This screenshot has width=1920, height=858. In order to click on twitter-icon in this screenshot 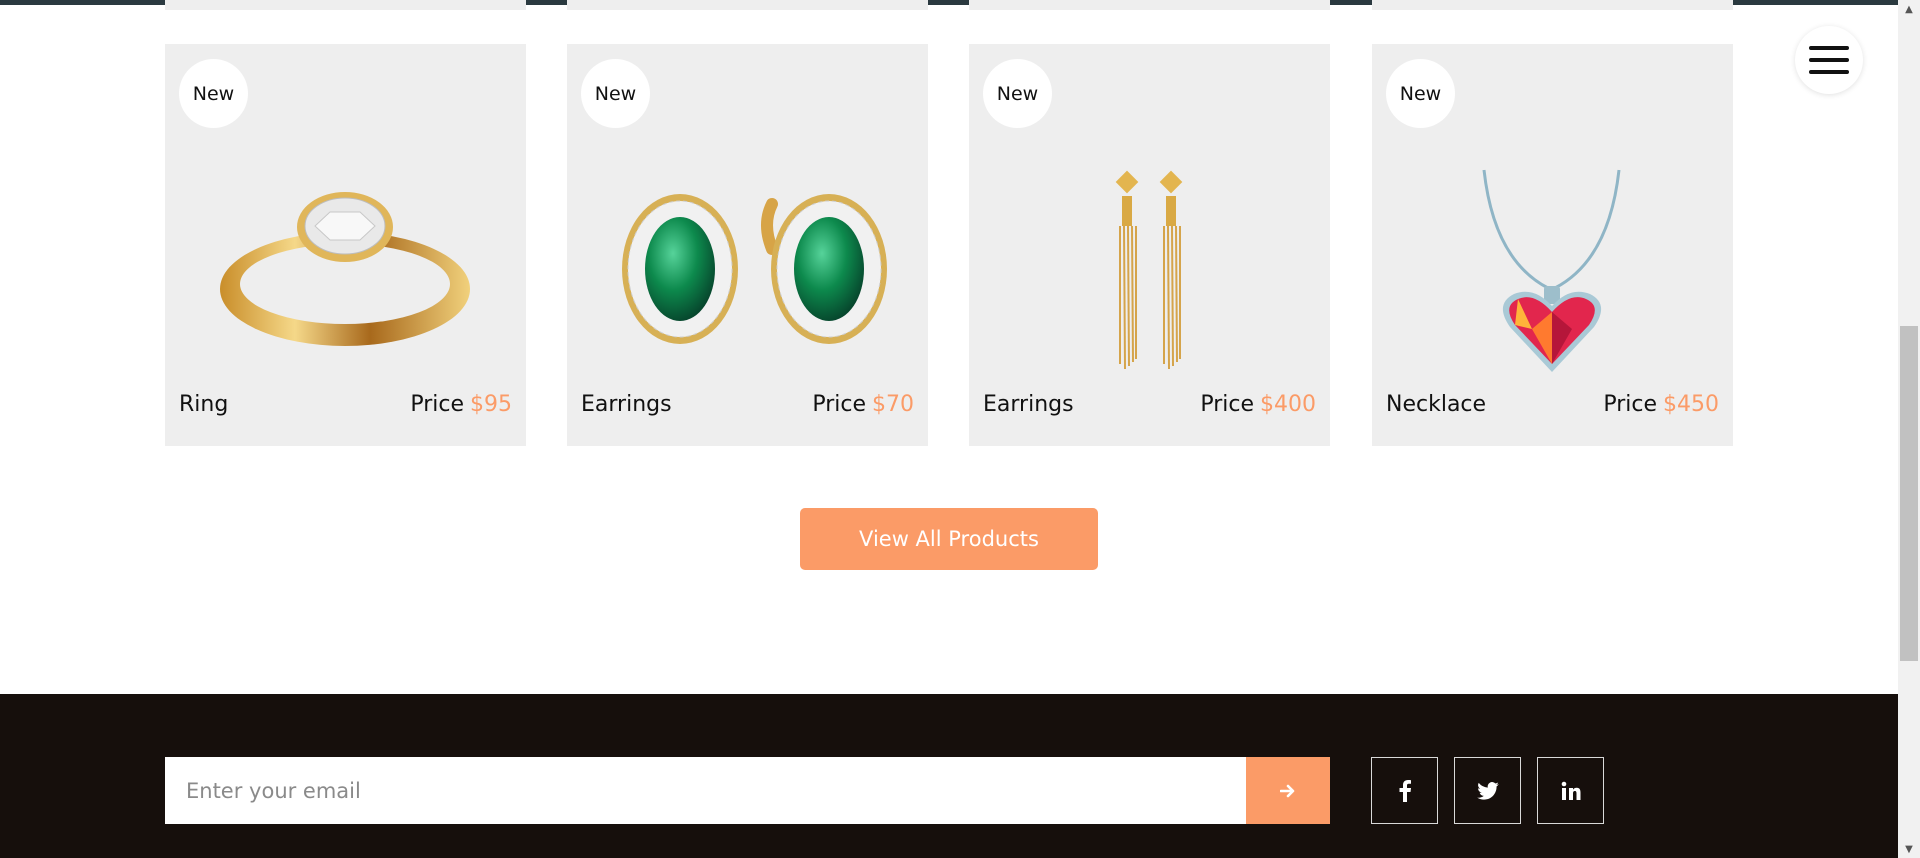, I will do `click(1487, 790)`.